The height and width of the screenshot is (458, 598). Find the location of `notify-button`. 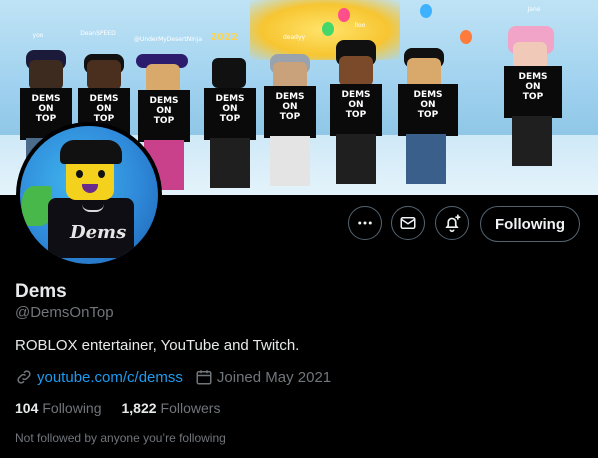

notify-button is located at coordinates (452, 223).